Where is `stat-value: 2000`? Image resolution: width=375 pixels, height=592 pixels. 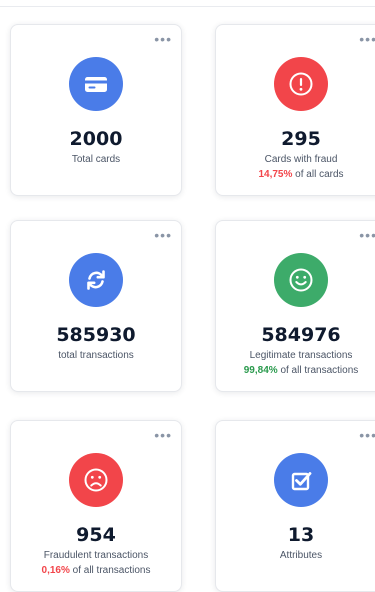 stat-value: 2000 is located at coordinates (96, 139).